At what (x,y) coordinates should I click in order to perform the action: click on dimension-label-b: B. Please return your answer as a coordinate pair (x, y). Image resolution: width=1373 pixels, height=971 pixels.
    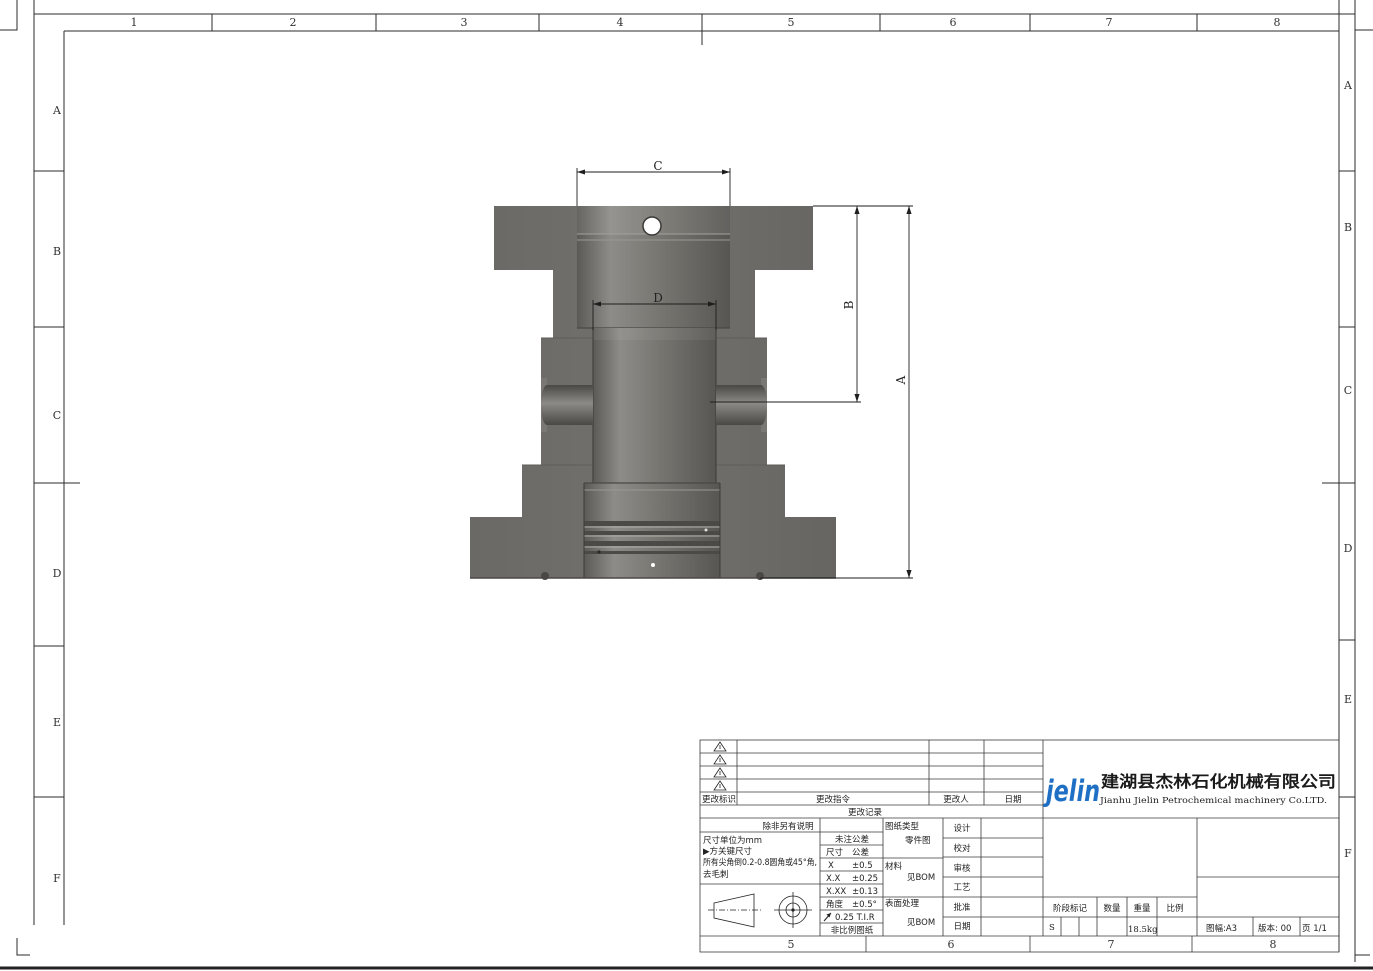
    Looking at the image, I should click on (849, 304).